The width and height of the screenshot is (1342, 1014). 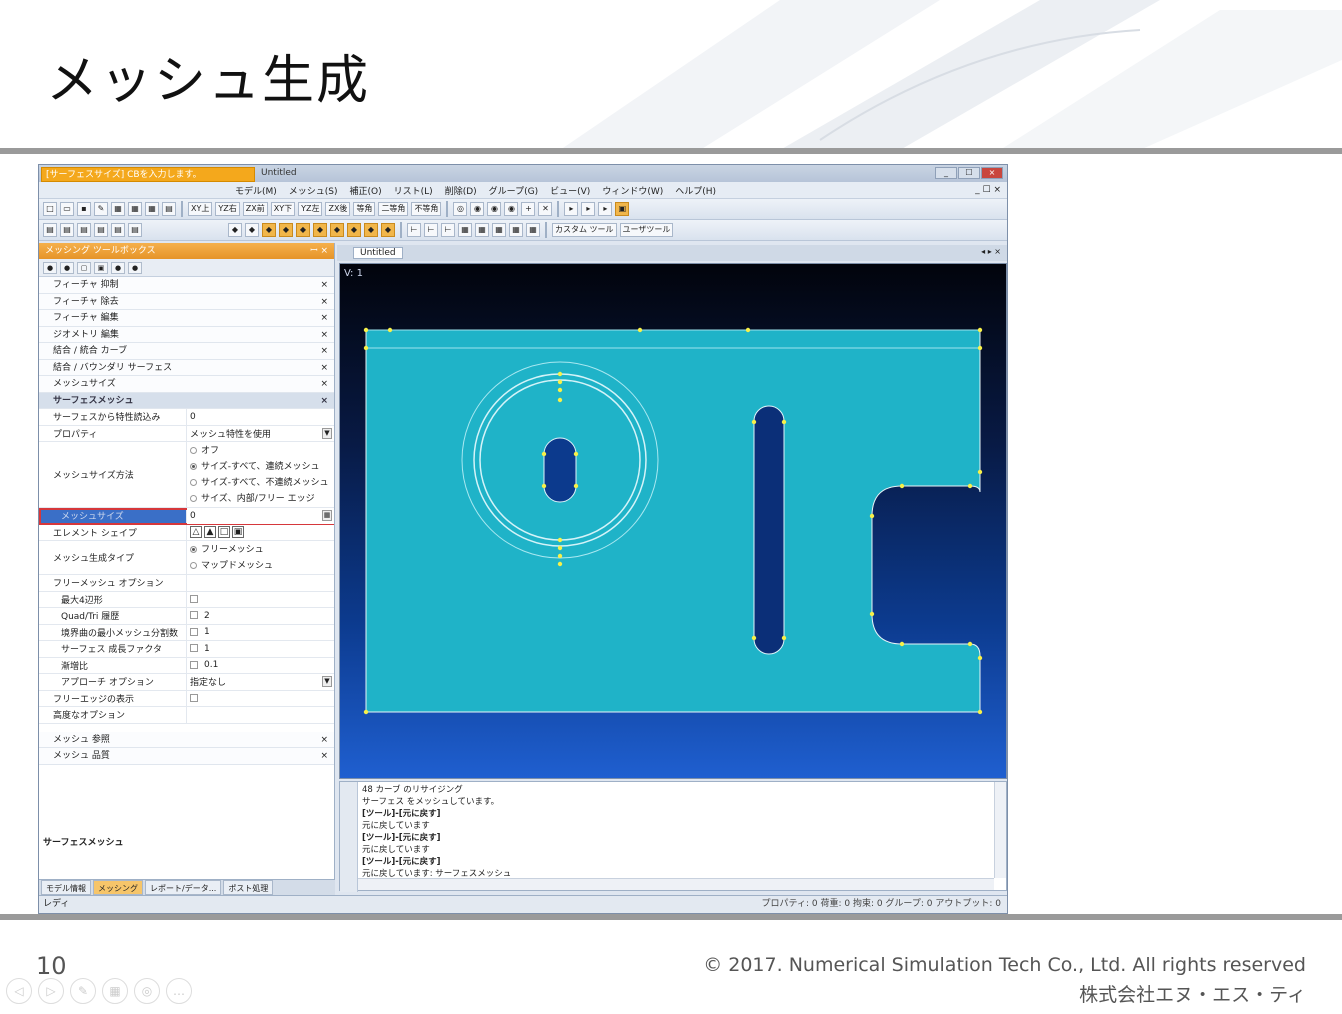 What do you see at coordinates (262, 550) in the screenshot?
I see `gen-type-free: フリーメッシュ` at bounding box center [262, 550].